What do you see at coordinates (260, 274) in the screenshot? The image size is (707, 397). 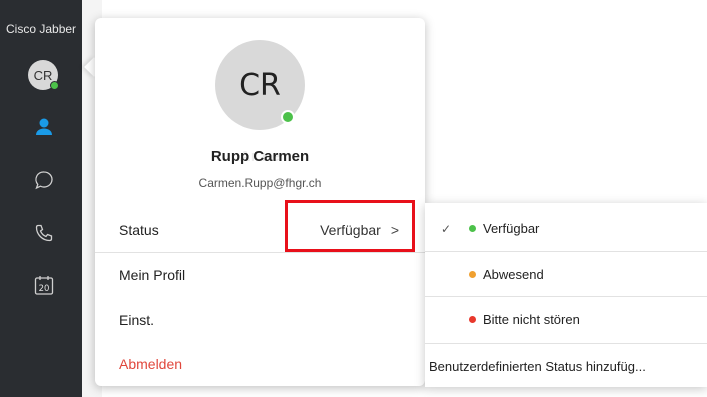 I see `my-profile-menu-item: Mein Profil` at bounding box center [260, 274].